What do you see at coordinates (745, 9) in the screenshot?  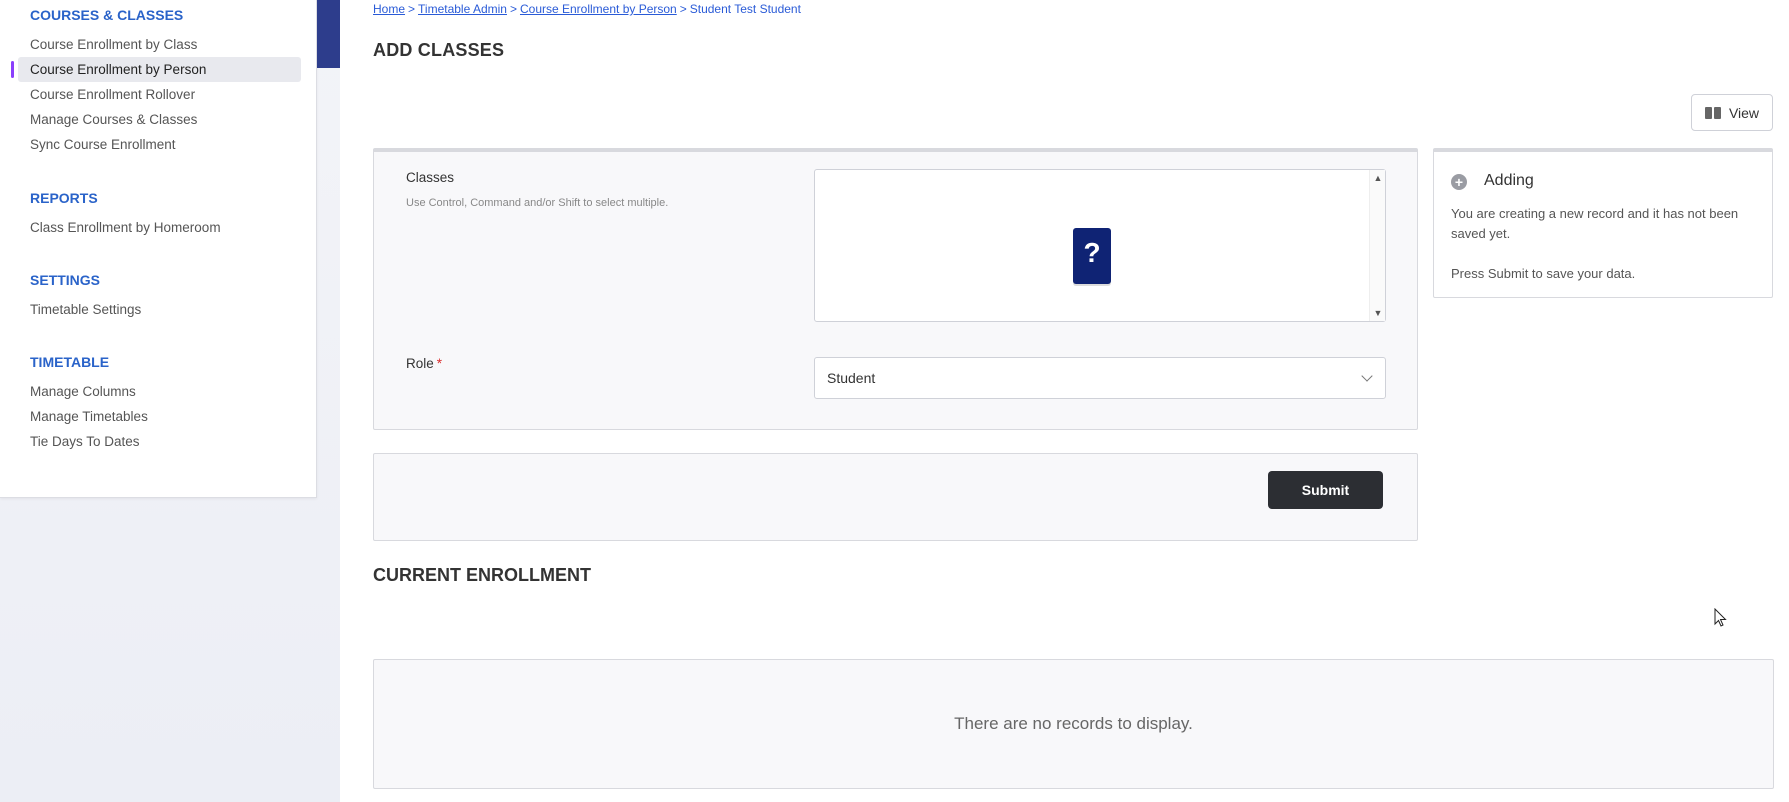 I see `breadcrumb-current: Student Test Student` at bounding box center [745, 9].